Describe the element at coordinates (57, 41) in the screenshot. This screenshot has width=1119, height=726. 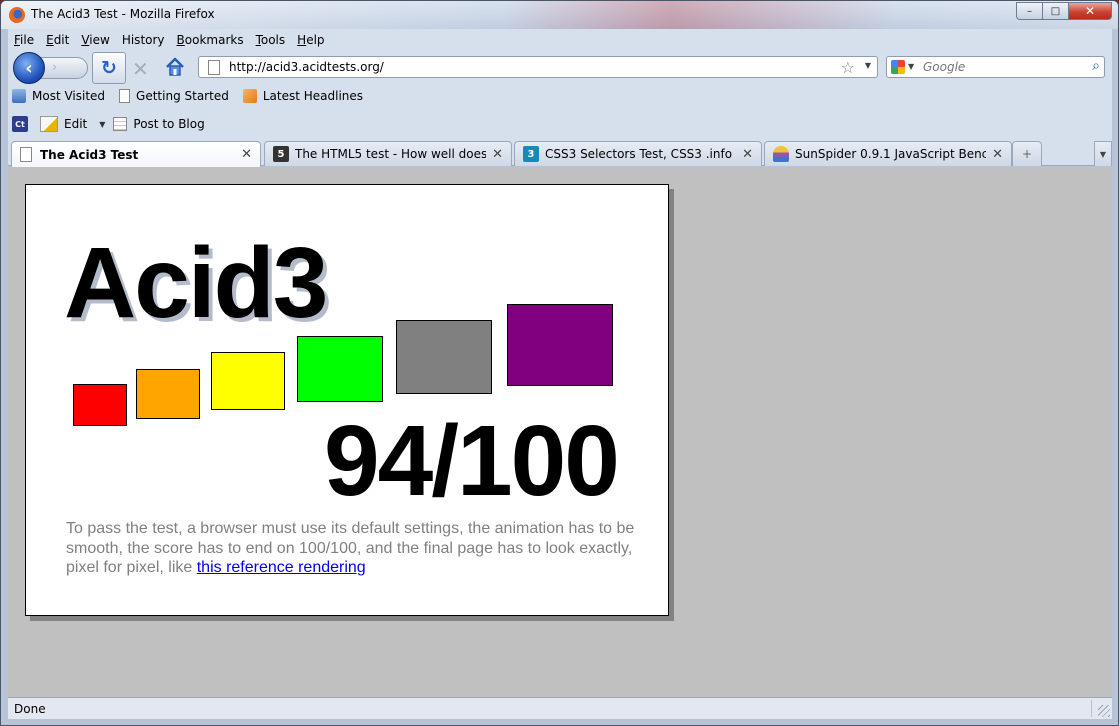
I see `menu-edit: Edit` at that location.